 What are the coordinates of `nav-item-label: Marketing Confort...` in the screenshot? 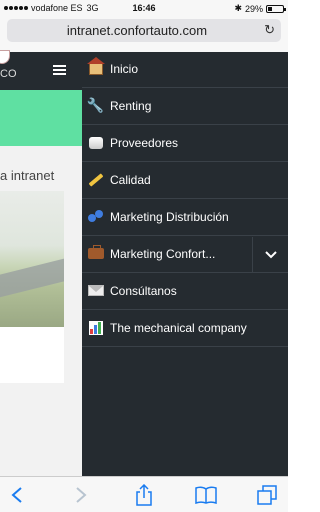 It's located at (163, 254).